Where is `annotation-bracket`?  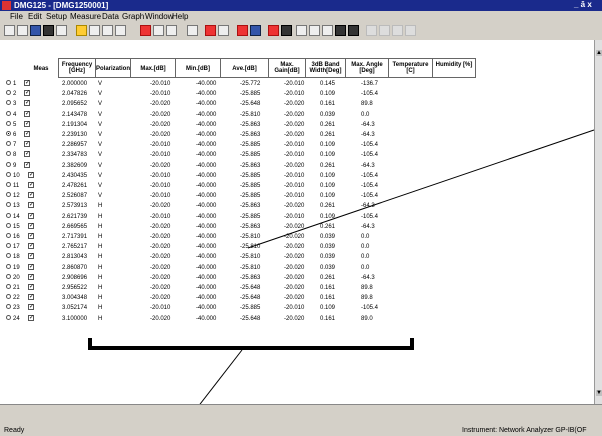
annotation-bracket is located at coordinates (251, 344).